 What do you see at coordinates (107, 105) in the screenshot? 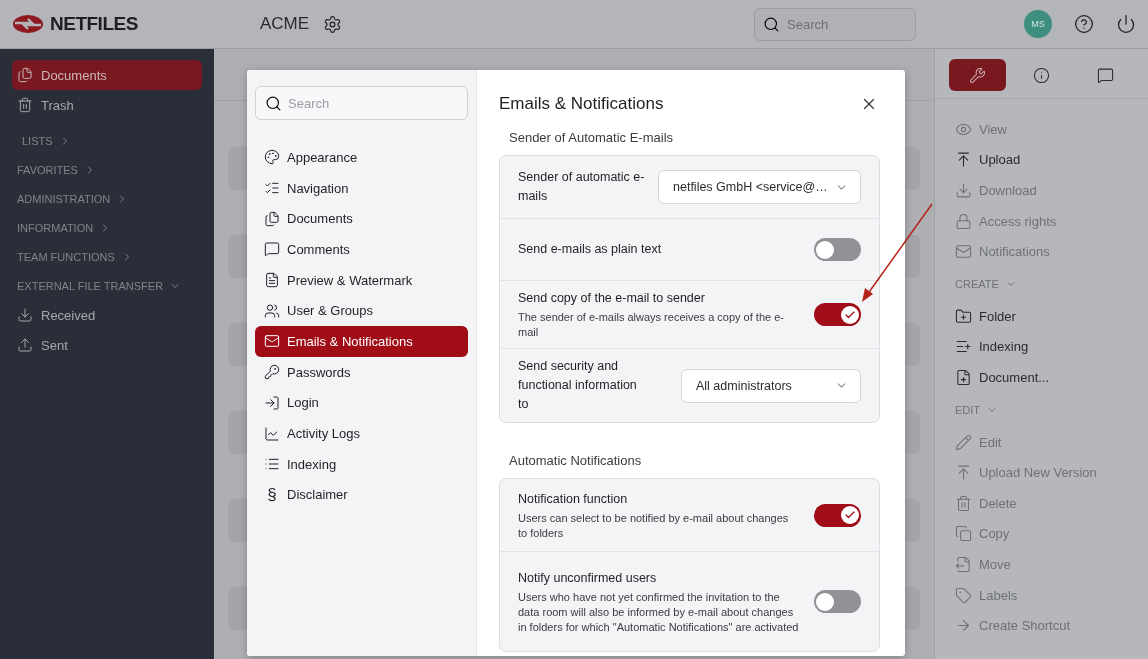
I see `sidebar-item: Trash` at bounding box center [107, 105].